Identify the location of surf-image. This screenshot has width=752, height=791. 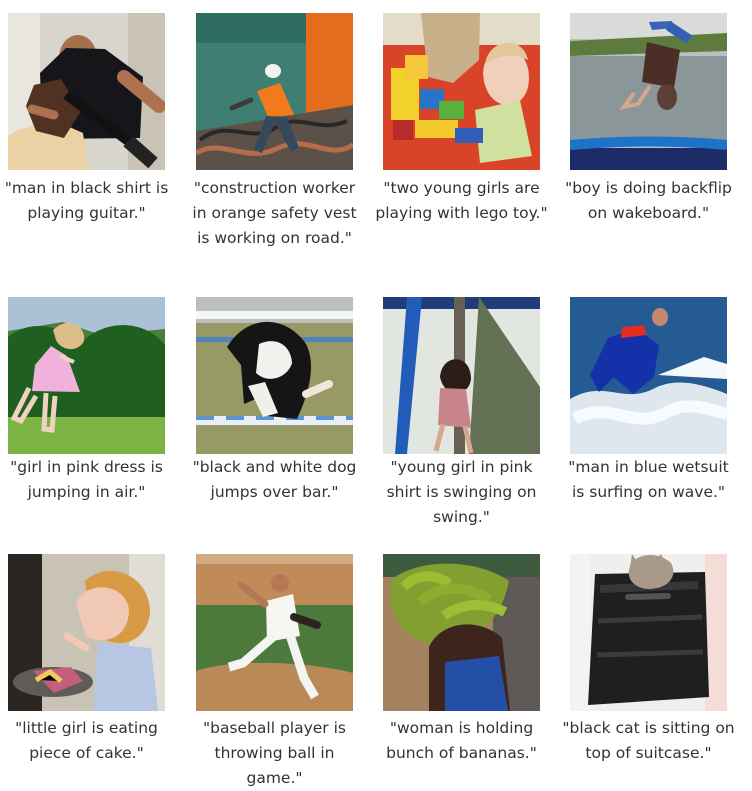
(648, 375).